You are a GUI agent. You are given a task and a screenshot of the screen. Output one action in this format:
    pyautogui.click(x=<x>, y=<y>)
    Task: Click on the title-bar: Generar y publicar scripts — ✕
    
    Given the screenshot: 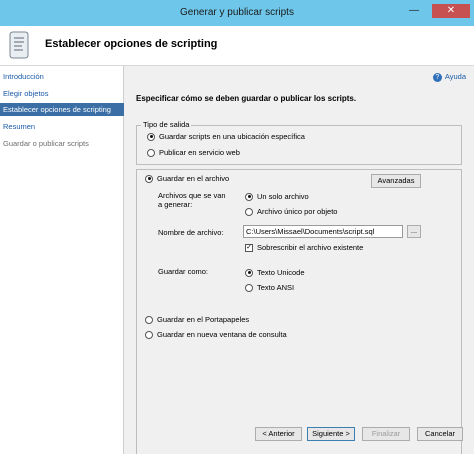 What is the action you would take?
    pyautogui.click(x=237, y=13)
    